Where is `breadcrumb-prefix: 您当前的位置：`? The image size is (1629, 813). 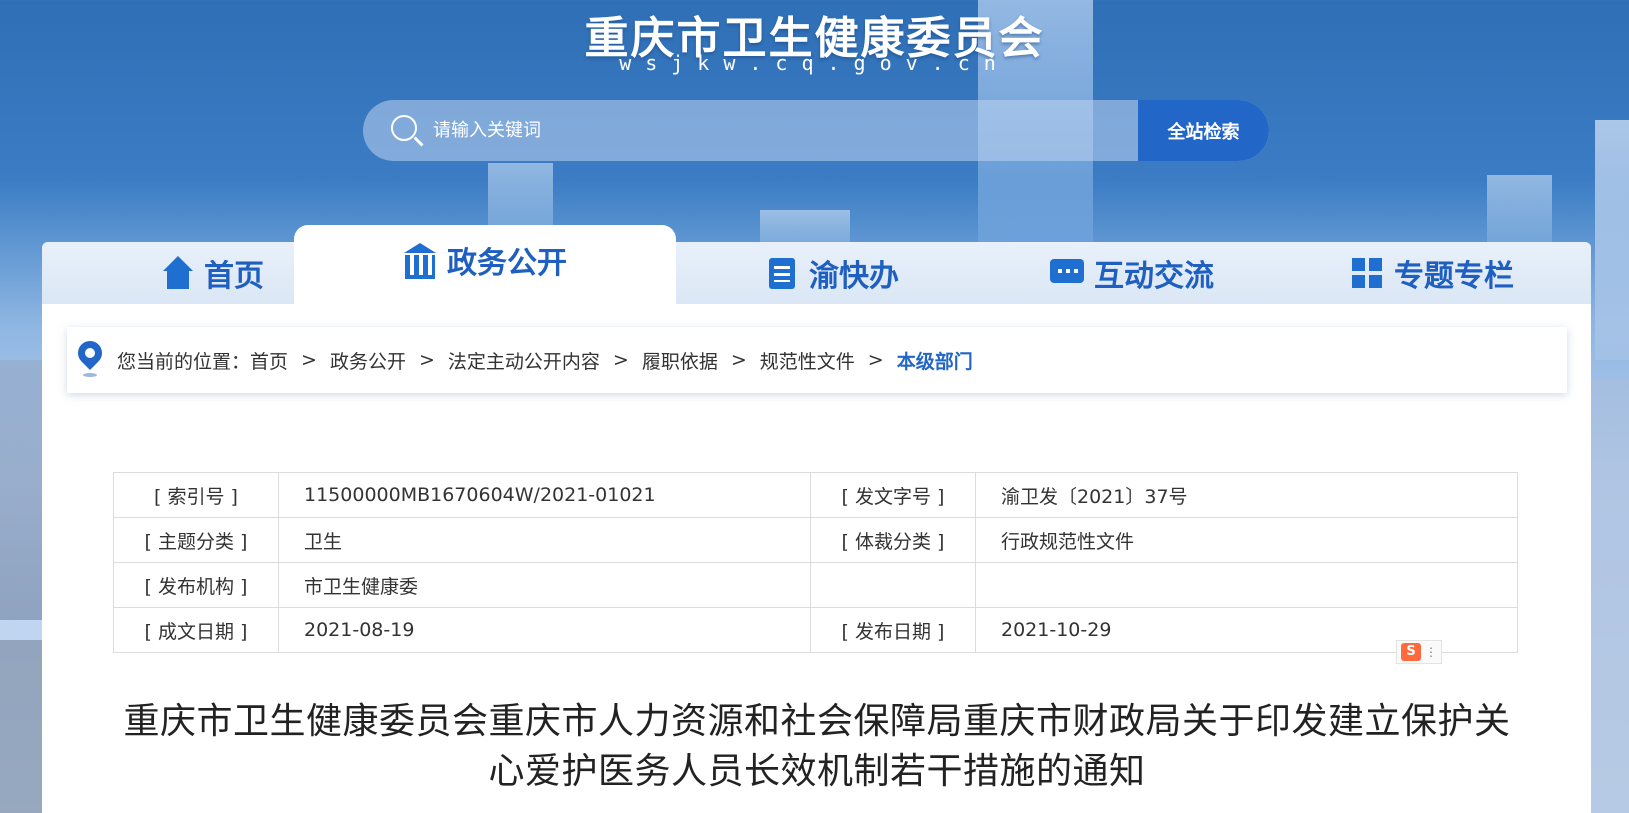
breadcrumb-prefix: 您当前的位置： is located at coordinates (184, 361).